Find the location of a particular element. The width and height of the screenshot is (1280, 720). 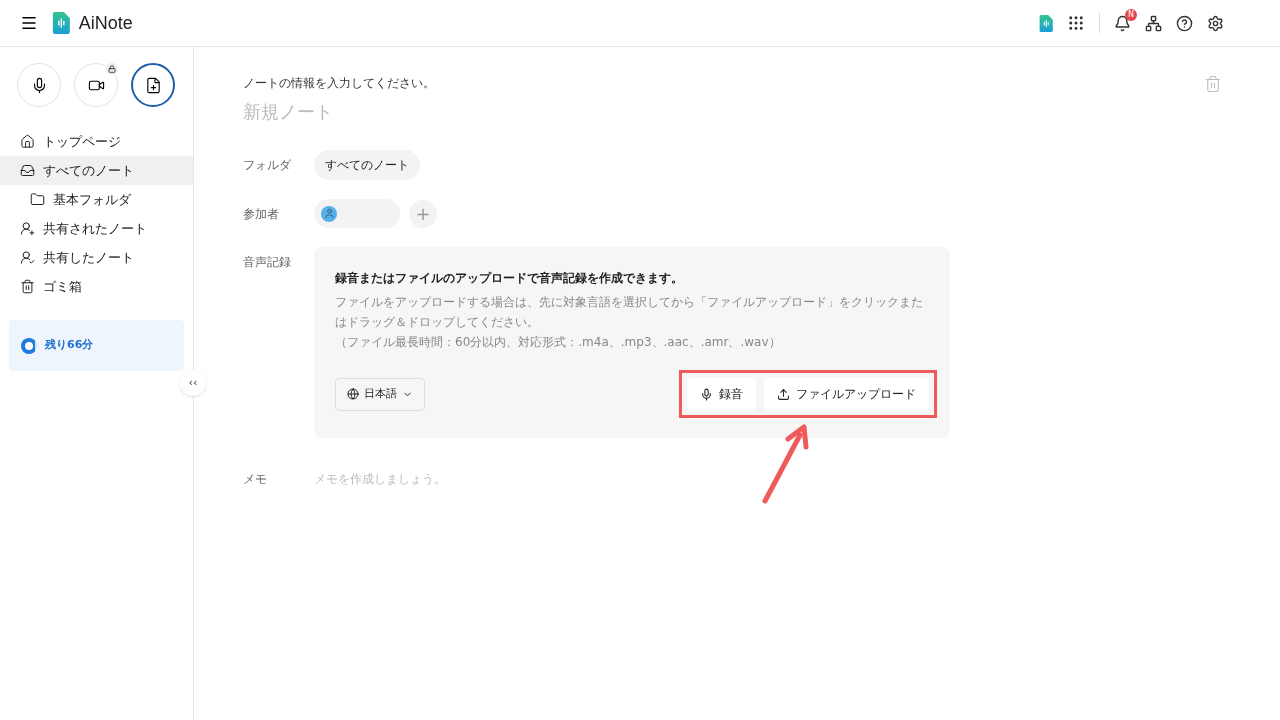

avatar-icon is located at coordinates (329, 213).